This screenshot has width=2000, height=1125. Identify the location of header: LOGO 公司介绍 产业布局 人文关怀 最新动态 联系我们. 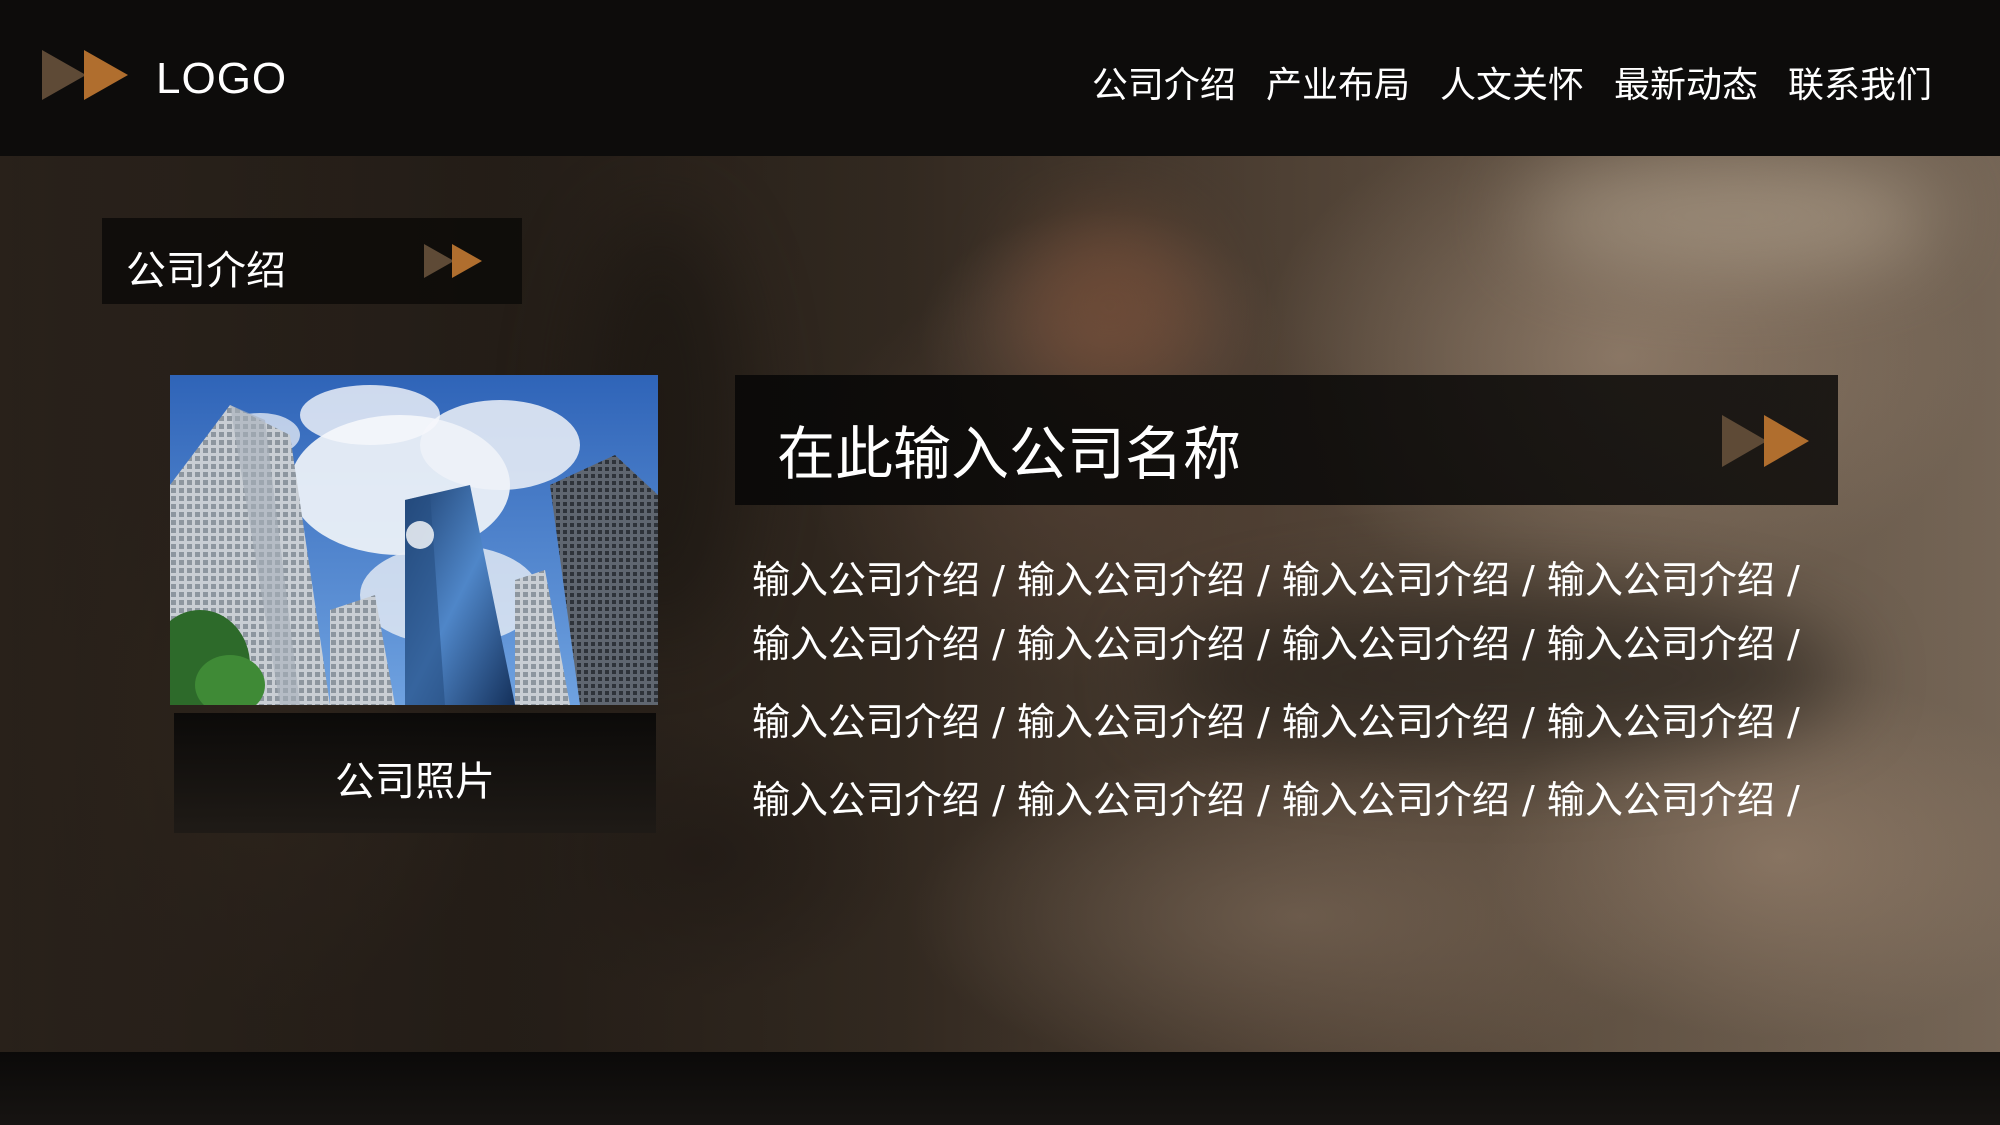
(1000, 78).